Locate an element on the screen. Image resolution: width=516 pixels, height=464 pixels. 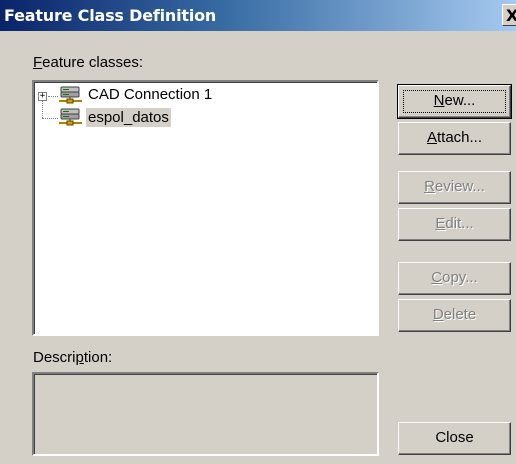
close-window-button: X is located at coordinates (509, 15).